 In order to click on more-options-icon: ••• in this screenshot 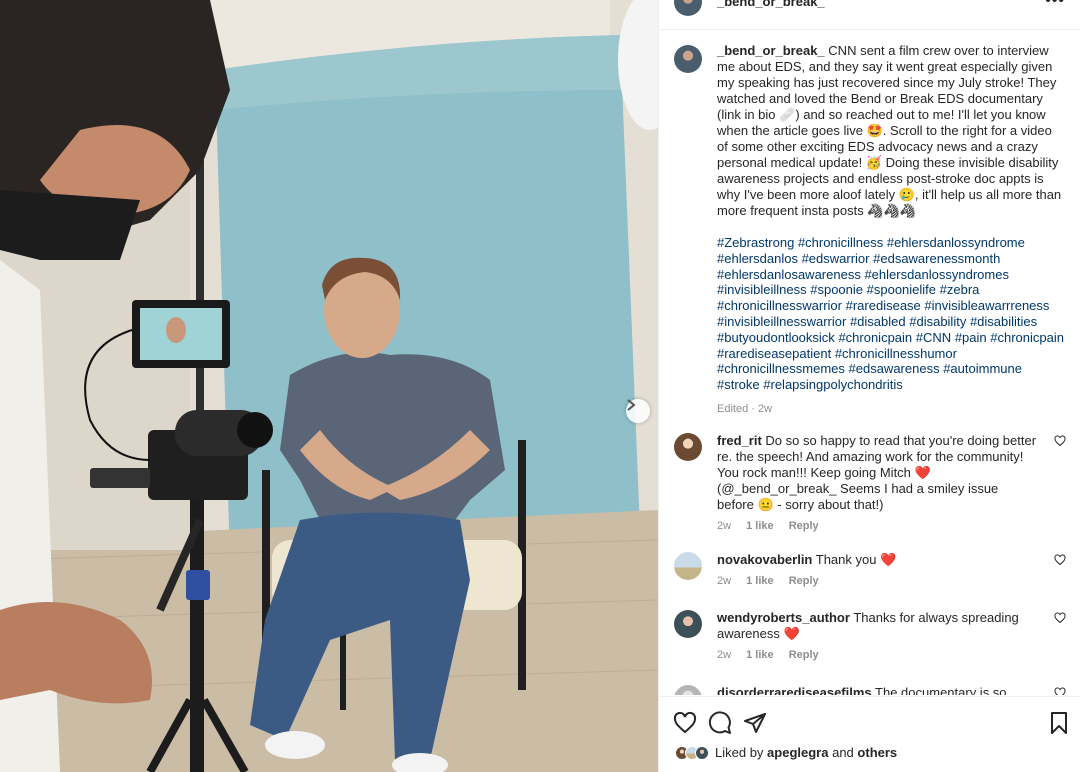, I will do `click(1055, 5)`.